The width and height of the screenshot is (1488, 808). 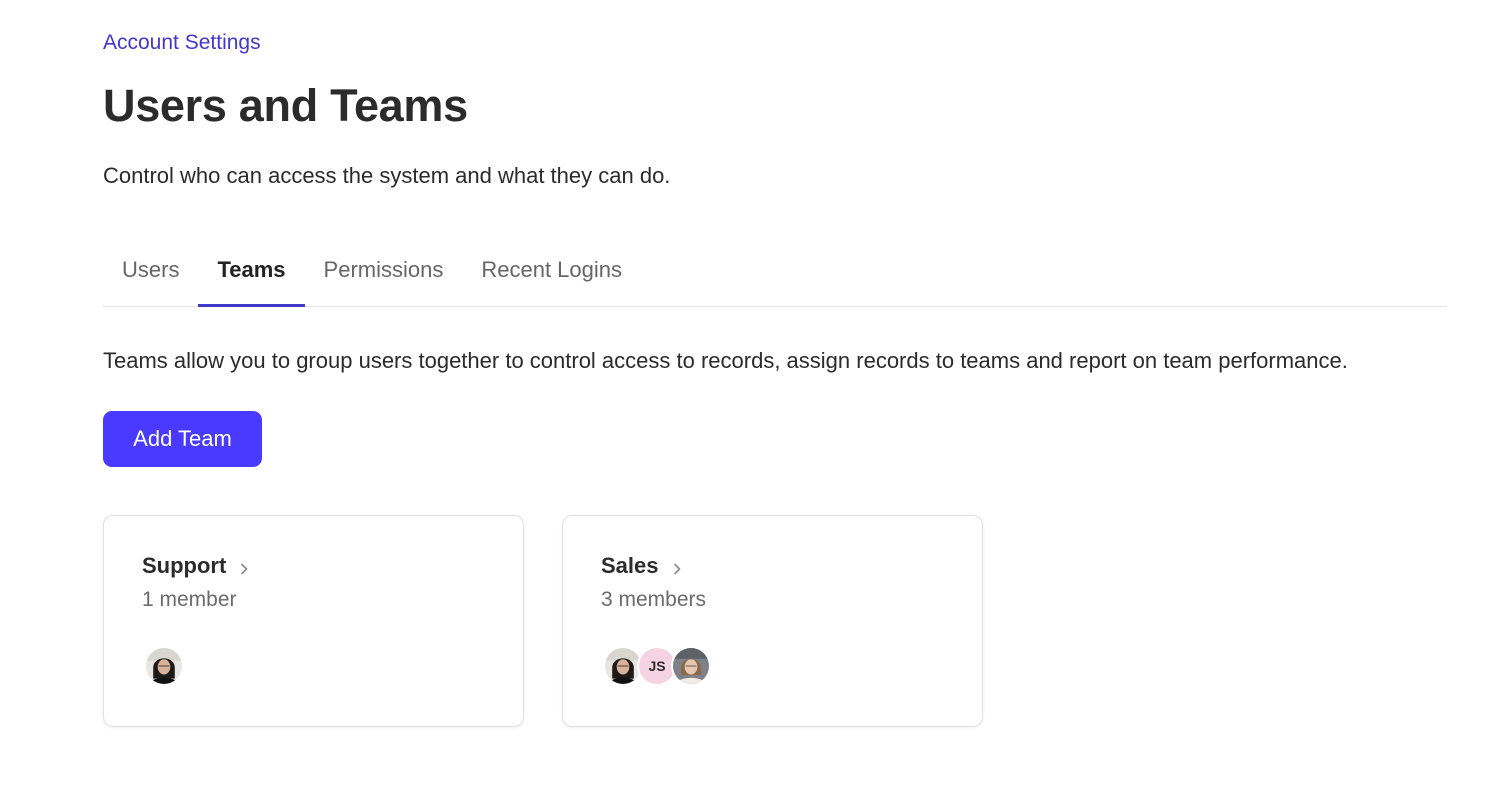 What do you see at coordinates (772, 621) in the screenshot?
I see `team-card-sales: Sales 3 members JS` at bounding box center [772, 621].